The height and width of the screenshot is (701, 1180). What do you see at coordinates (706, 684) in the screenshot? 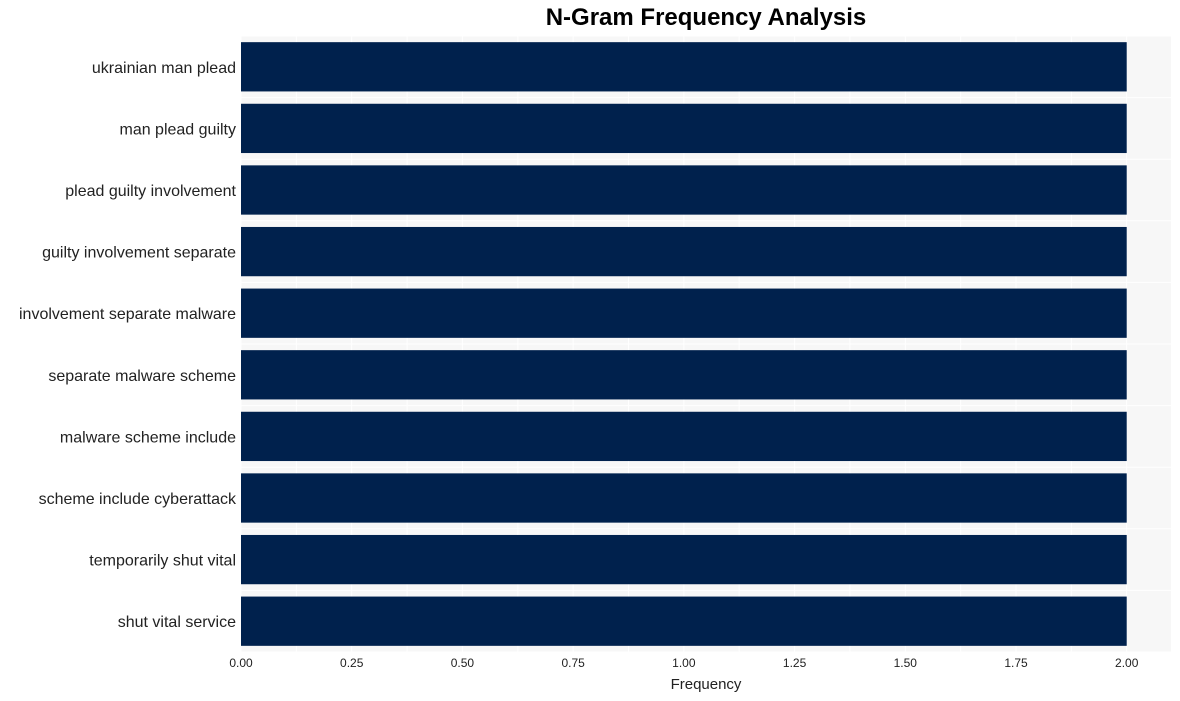
I see `x-axis-label: Frequency` at bounding box center [706, 684].